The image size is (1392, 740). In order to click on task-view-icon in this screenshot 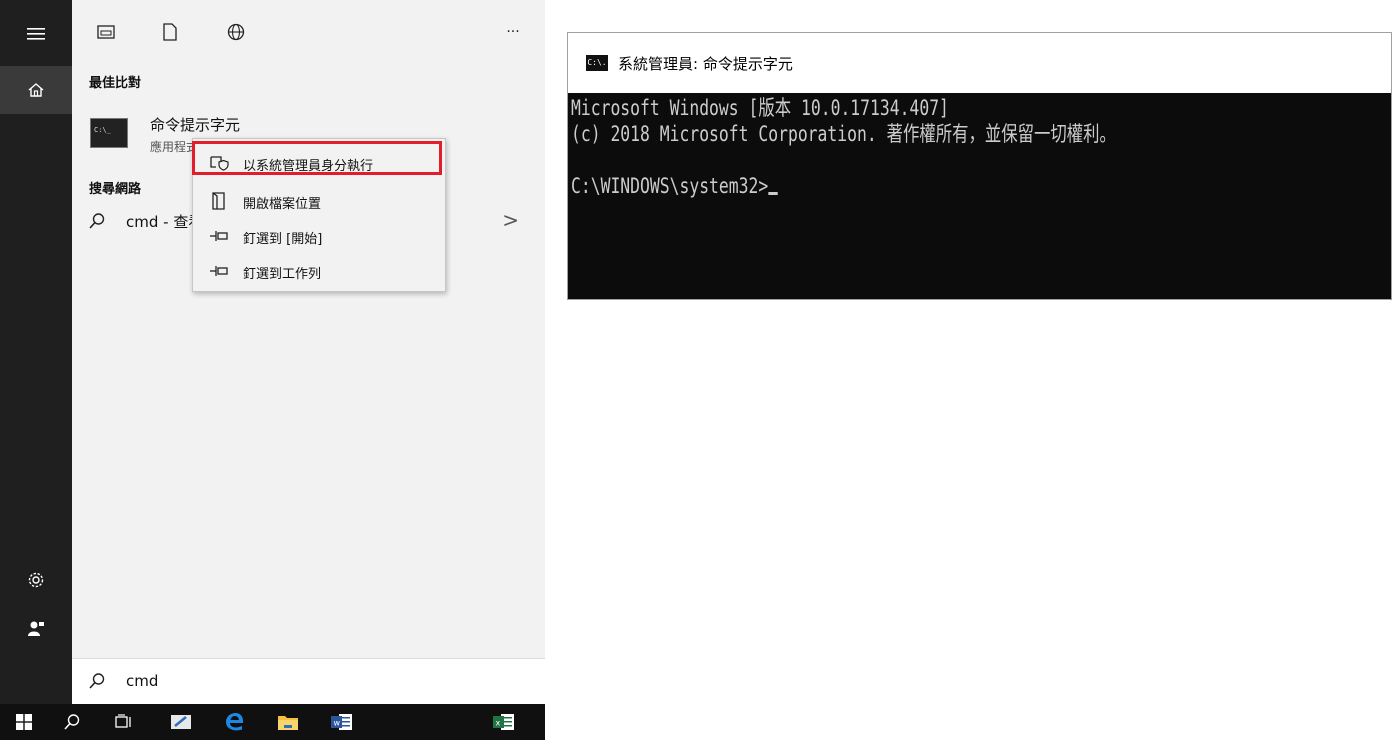, I will do `click(124, 722)`.